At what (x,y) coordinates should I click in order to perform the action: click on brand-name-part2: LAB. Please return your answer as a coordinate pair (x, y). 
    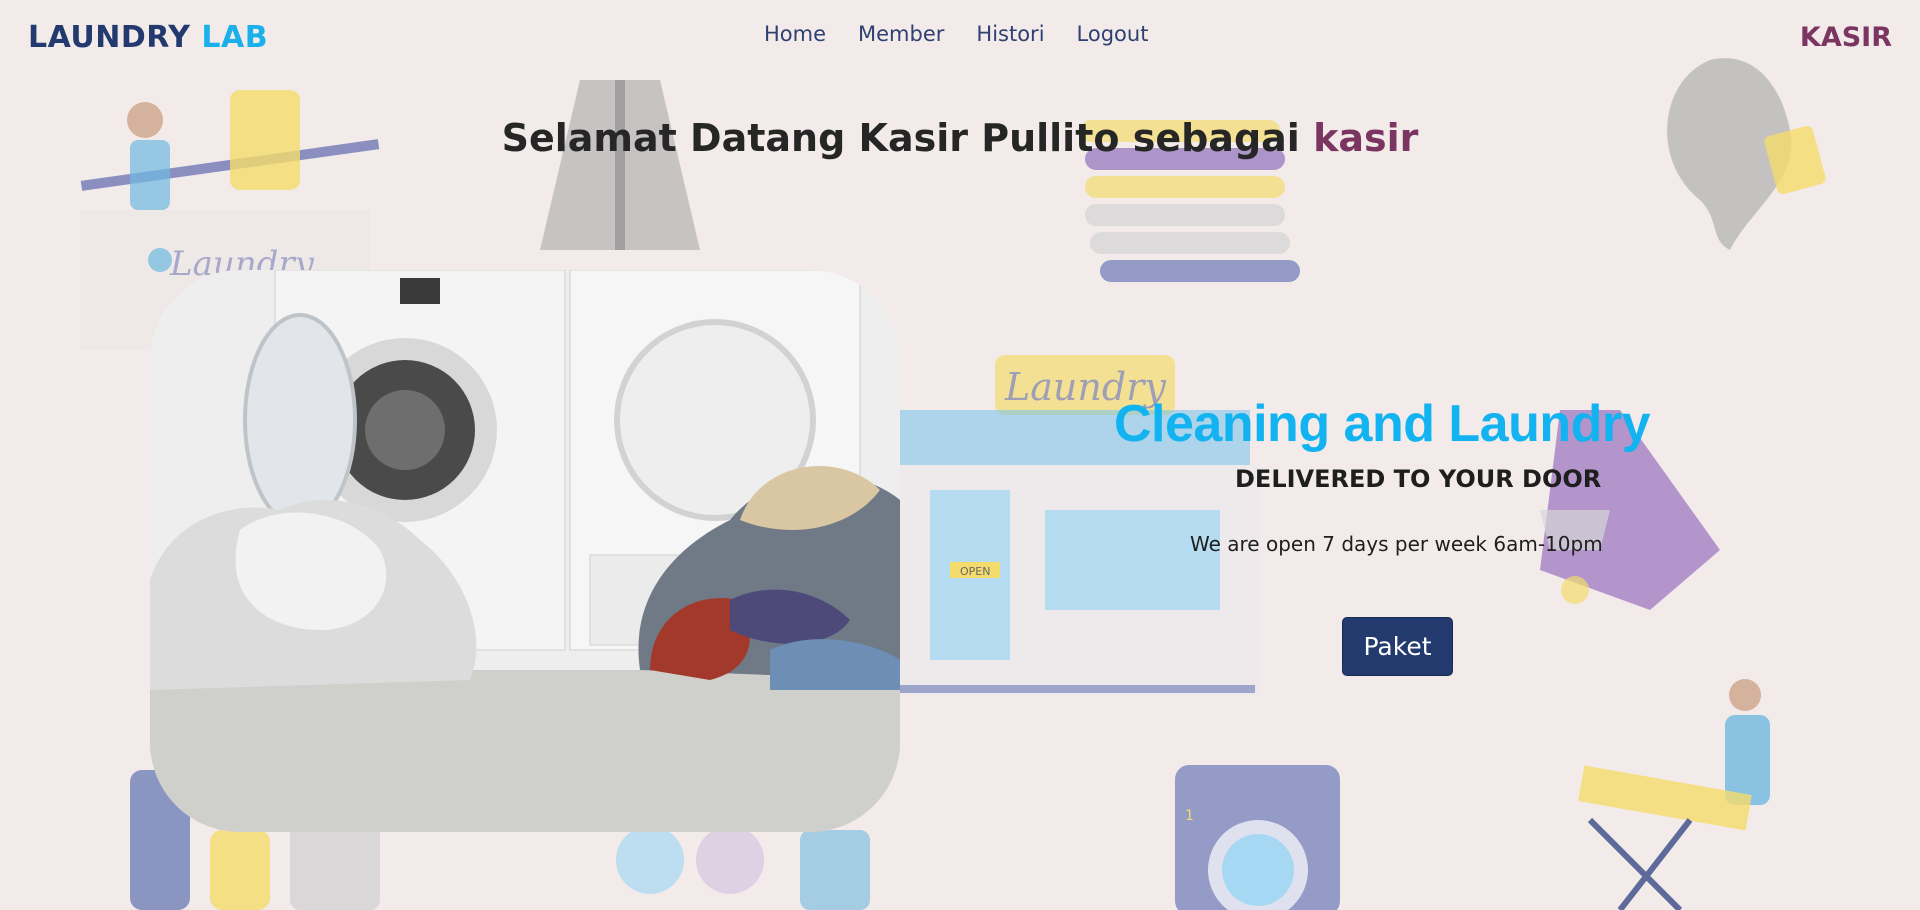
    Looking at the image, I should click on (235, 37).